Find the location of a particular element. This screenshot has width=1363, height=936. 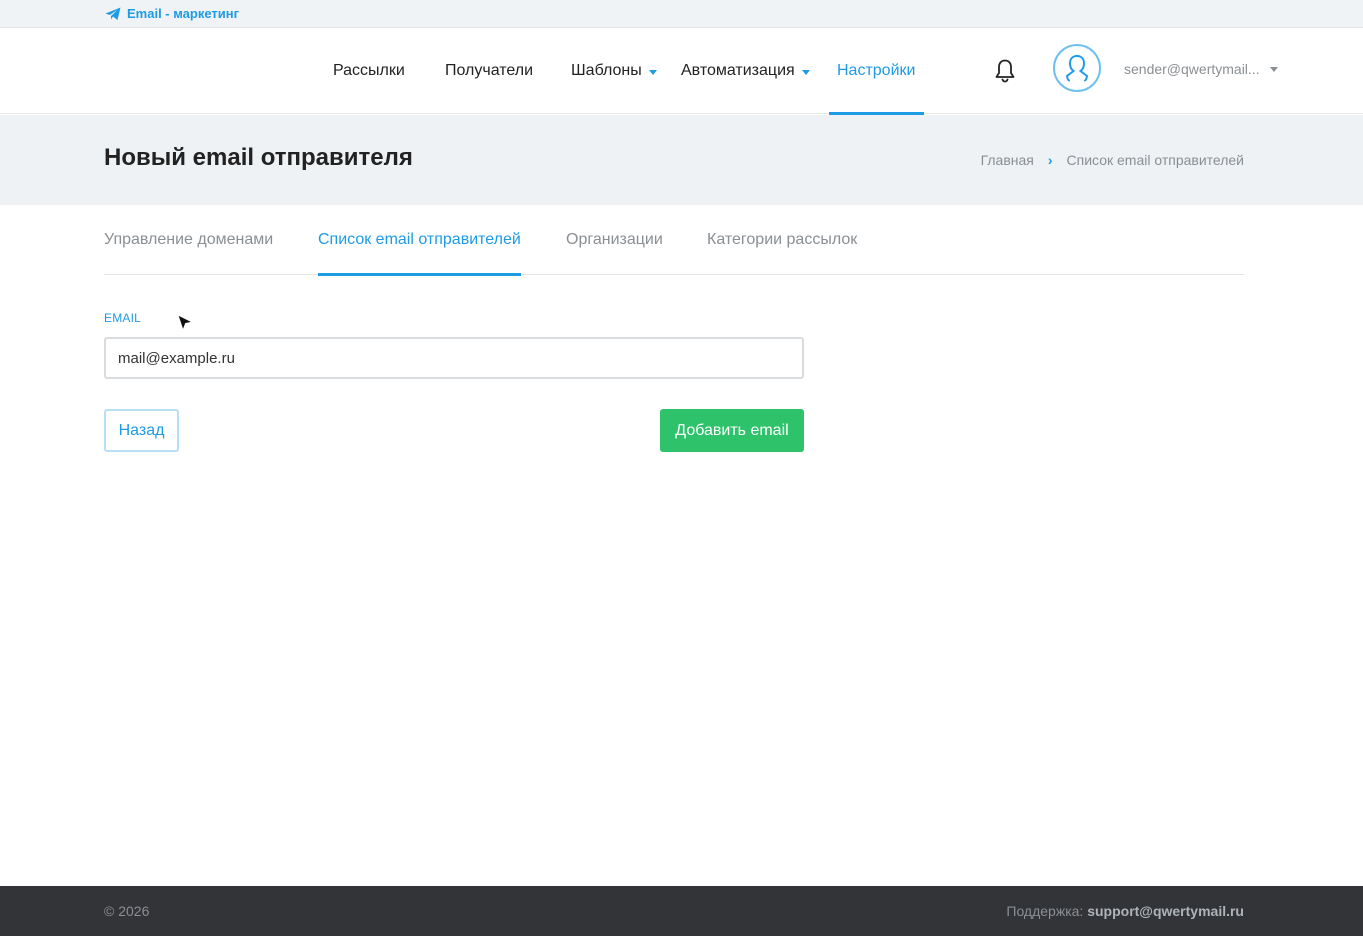

page-title: Новый email отправителя is located at coordinates (258, 157).